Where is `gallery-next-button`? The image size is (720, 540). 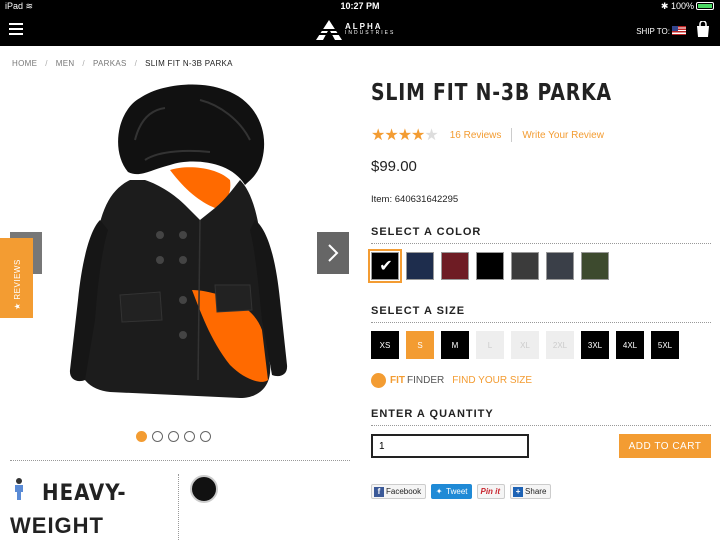 gallery-next-button is located at coordinates (333, 253).